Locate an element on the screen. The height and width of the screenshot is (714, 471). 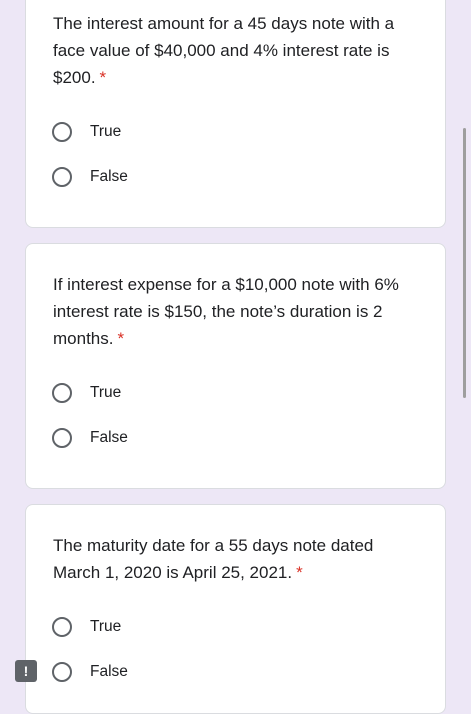
option-true-q1: True is located at coordinates (86, 132).